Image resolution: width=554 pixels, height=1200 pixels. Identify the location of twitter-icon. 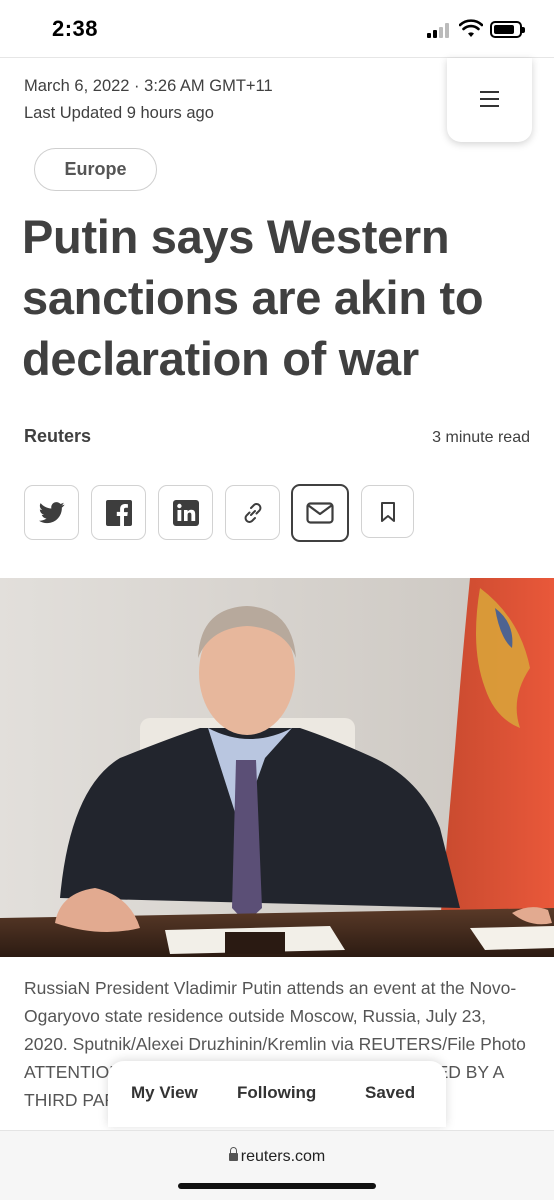
(51, 512).